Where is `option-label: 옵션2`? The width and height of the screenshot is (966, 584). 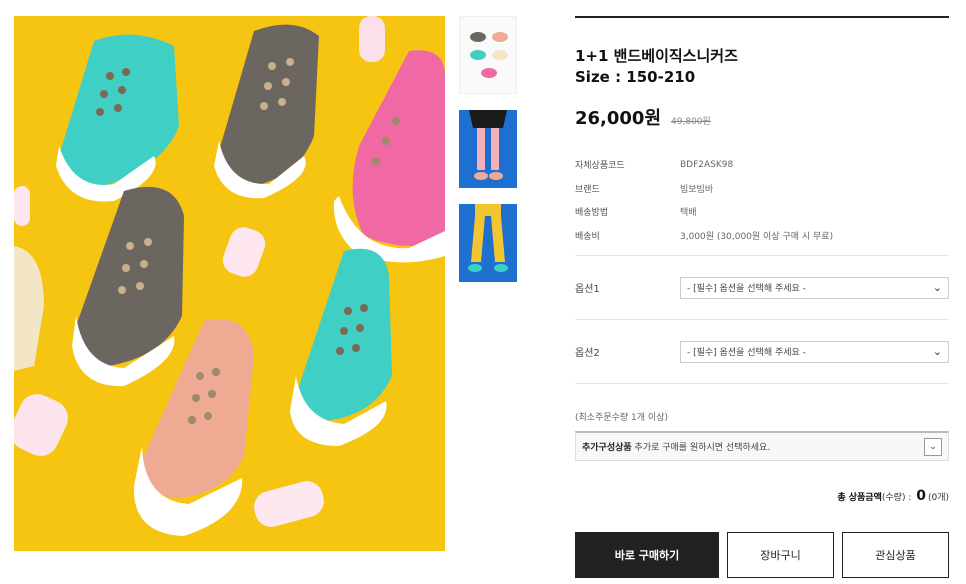 option-label: 옵션2 is located at coordinates (587, 353).